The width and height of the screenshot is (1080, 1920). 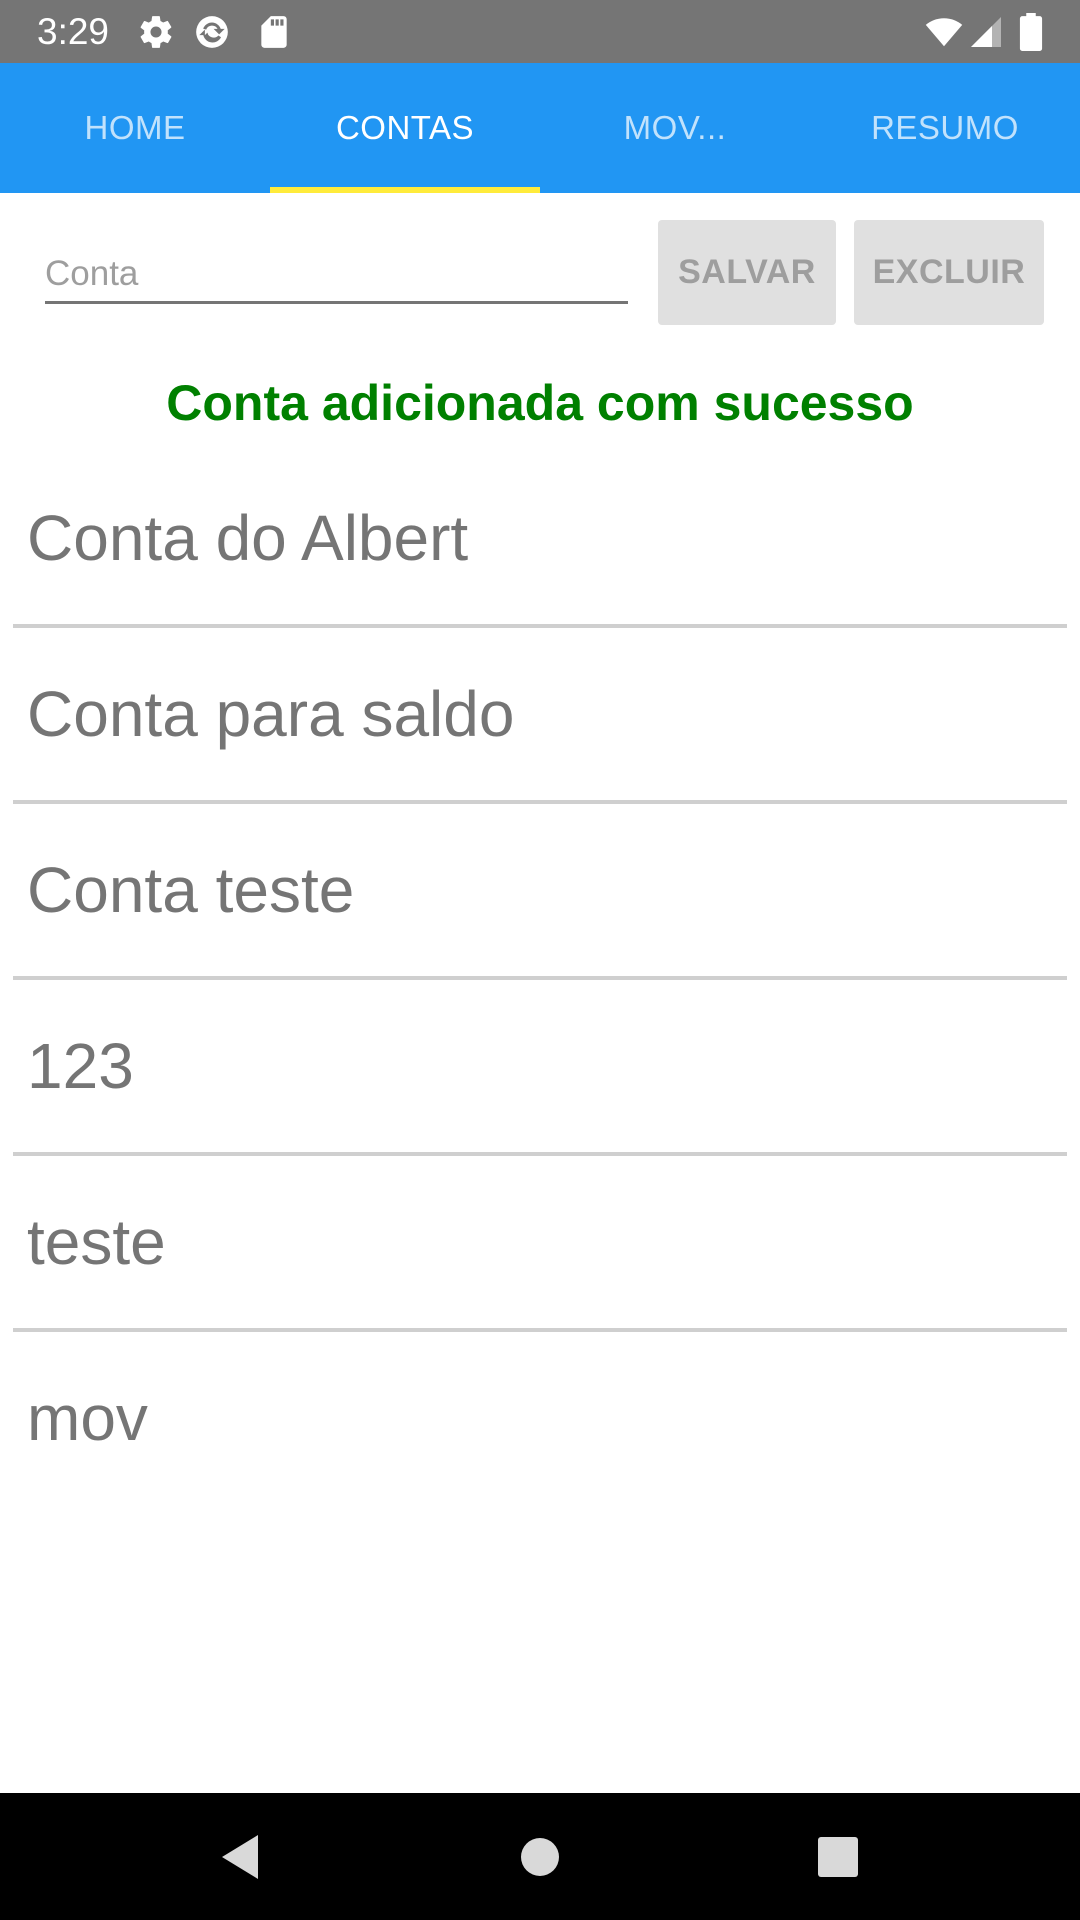 What do you see at coordinates (945, 128) in the screenshot?
I see `tab-resumo: RESUMO` at bounding box center [945, 128].